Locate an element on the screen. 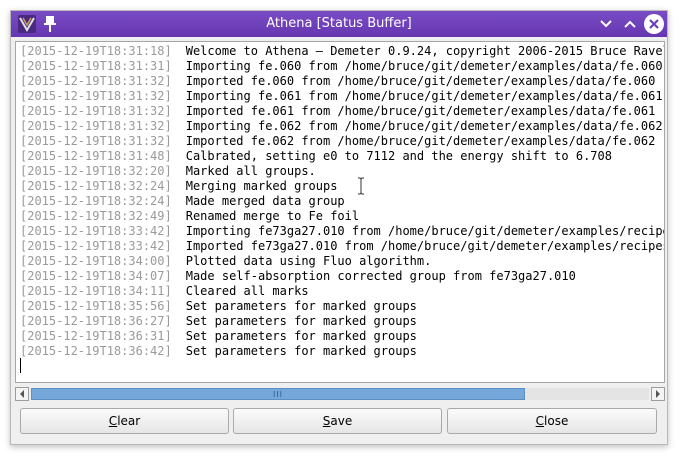 The width and height of the screenshot is (684, 459). log-timestamp: [2015-12-19T18:36:27] is located at coordinates (96, 321).